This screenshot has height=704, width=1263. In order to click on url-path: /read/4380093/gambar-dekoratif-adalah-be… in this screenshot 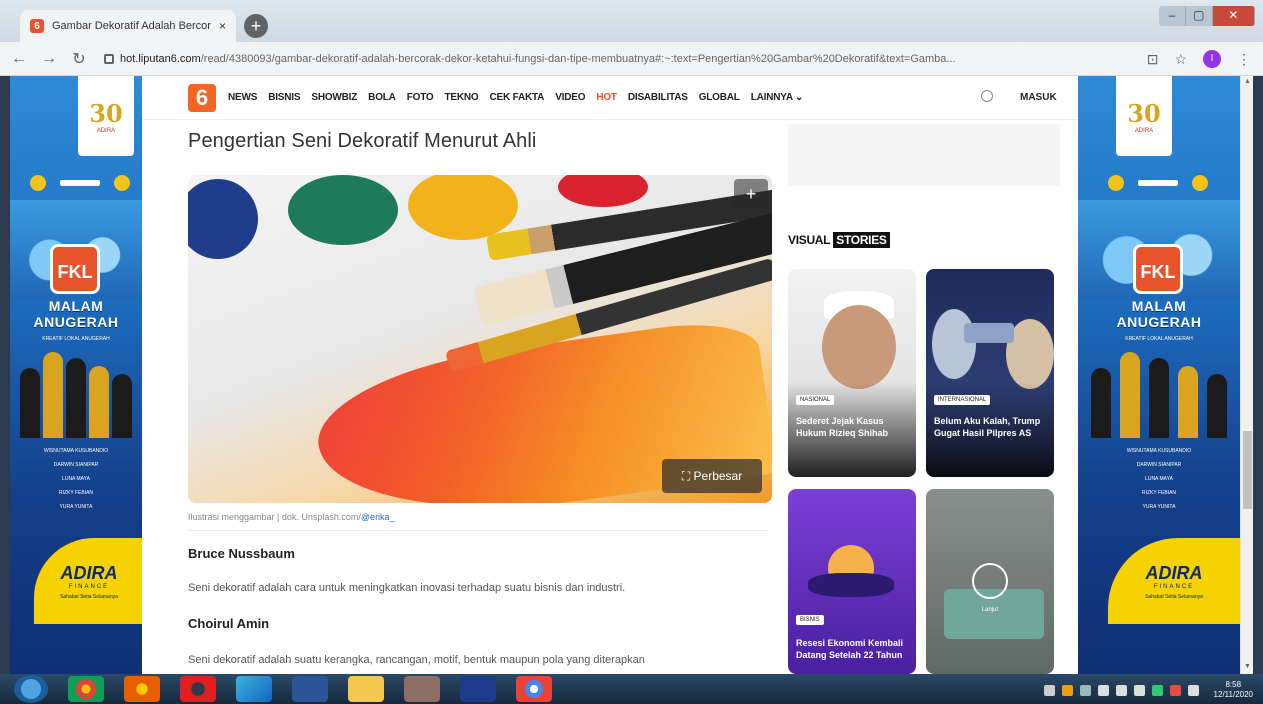, I will do `click(578, 59)`.